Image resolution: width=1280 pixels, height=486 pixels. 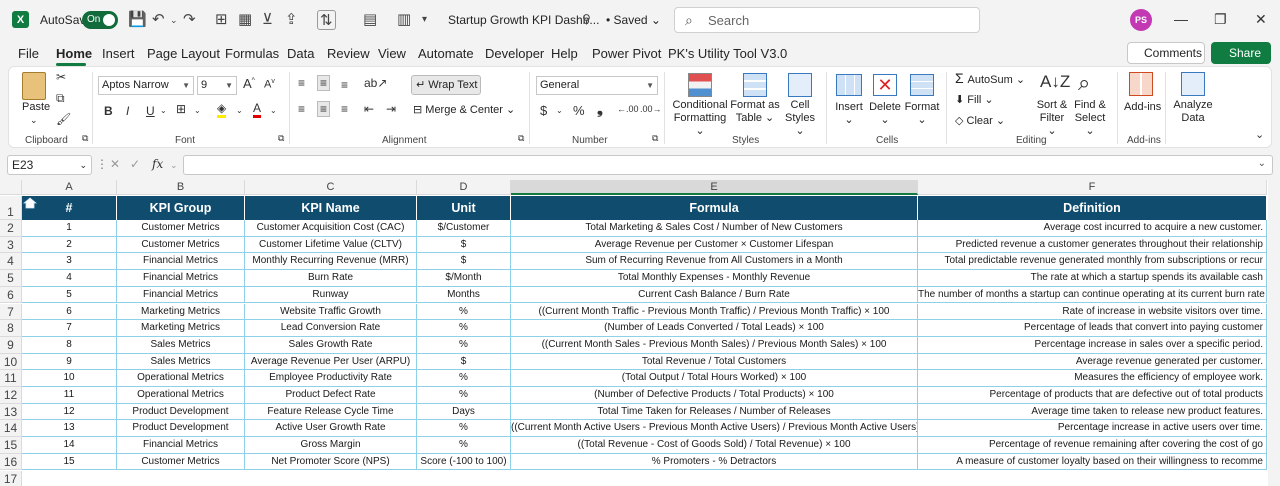 I want to click on collapse-ribbon-icon: ⌄, so click(x=1259, y=134).